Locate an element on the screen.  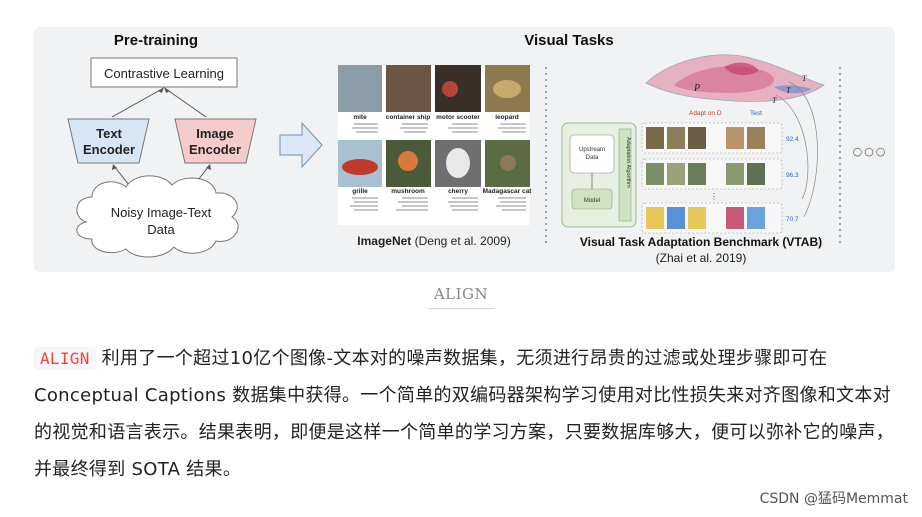
arrow-image-to-contrastive is located at coordinates (186, 103).